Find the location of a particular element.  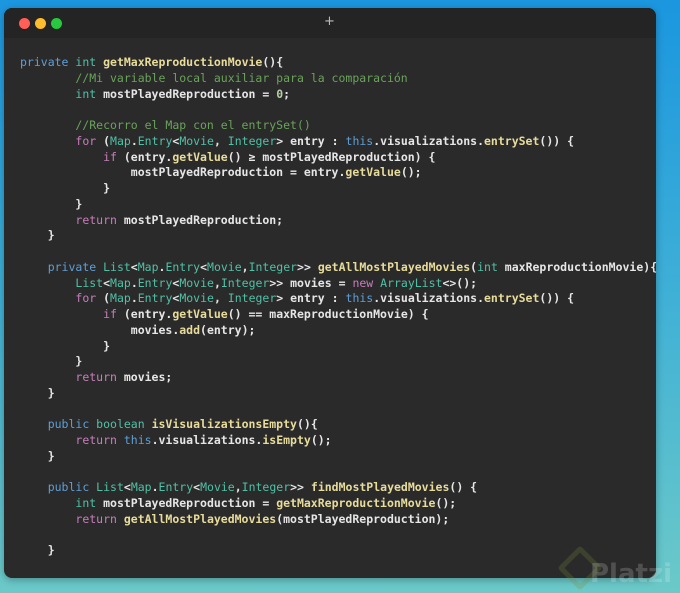

code-token: new is located at coordinates (366, 282).